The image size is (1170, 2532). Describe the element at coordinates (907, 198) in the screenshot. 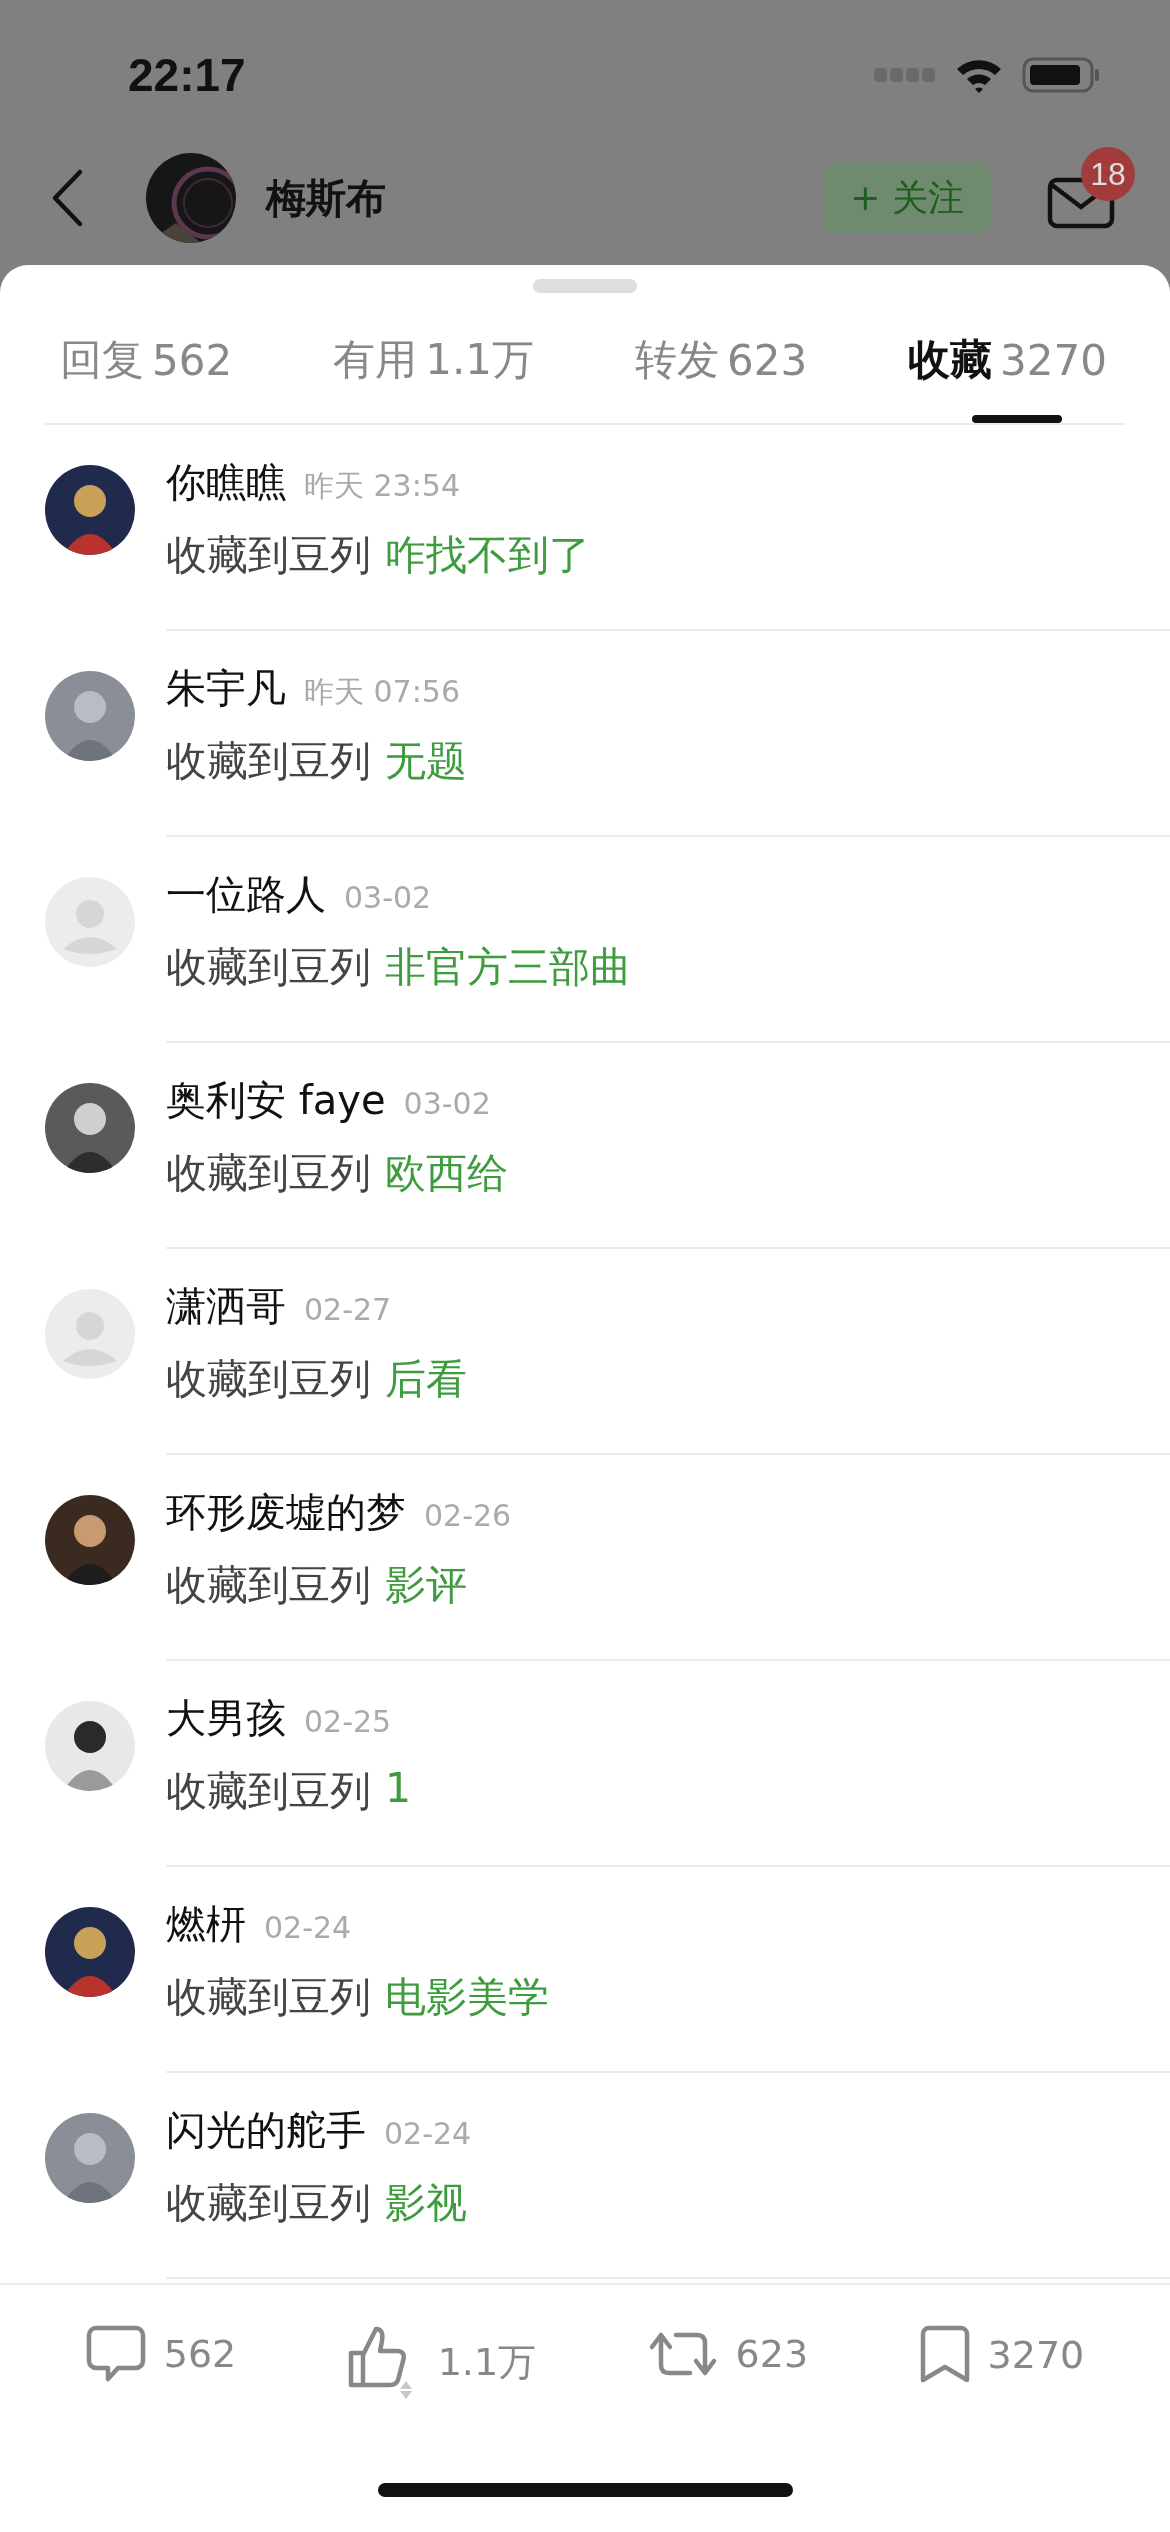

I see `follow-button: + 关注` at that location.